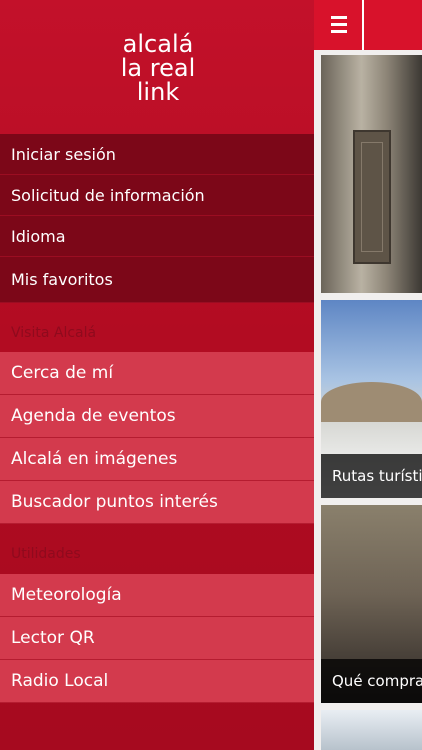  I want to click on menu-item-local-radio: Radio Local, so click(157, 681).